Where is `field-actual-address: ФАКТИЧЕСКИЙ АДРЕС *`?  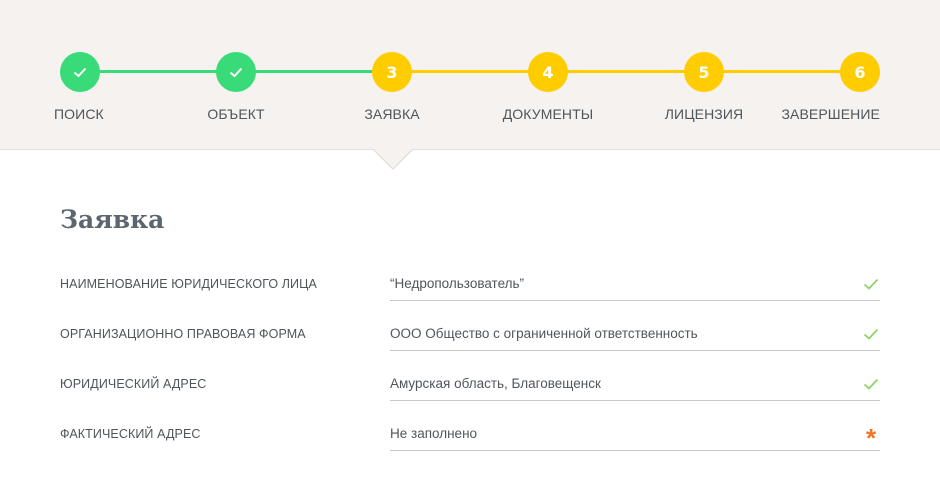 field-actual-address: ФАКТИЧЕСКИЙ АДРЕС * is located at coordinates (470, 450).